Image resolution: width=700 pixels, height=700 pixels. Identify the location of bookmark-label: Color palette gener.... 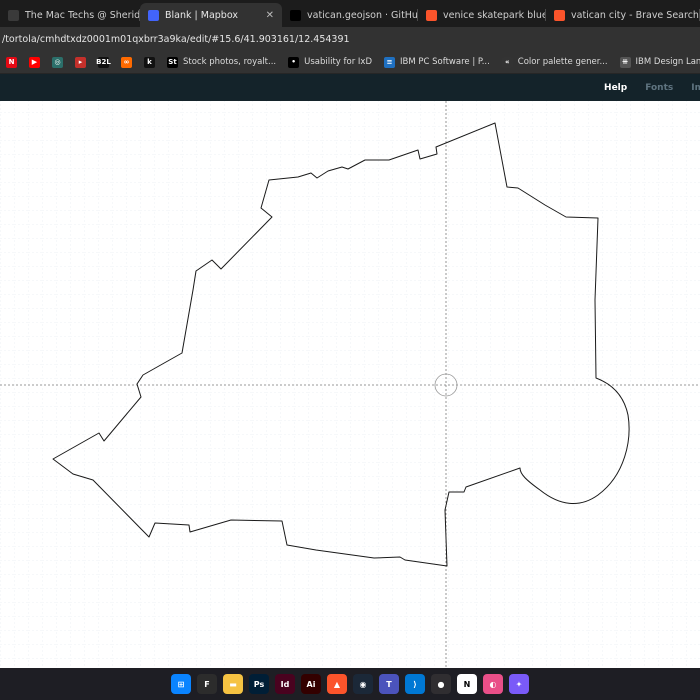
(562, 62).